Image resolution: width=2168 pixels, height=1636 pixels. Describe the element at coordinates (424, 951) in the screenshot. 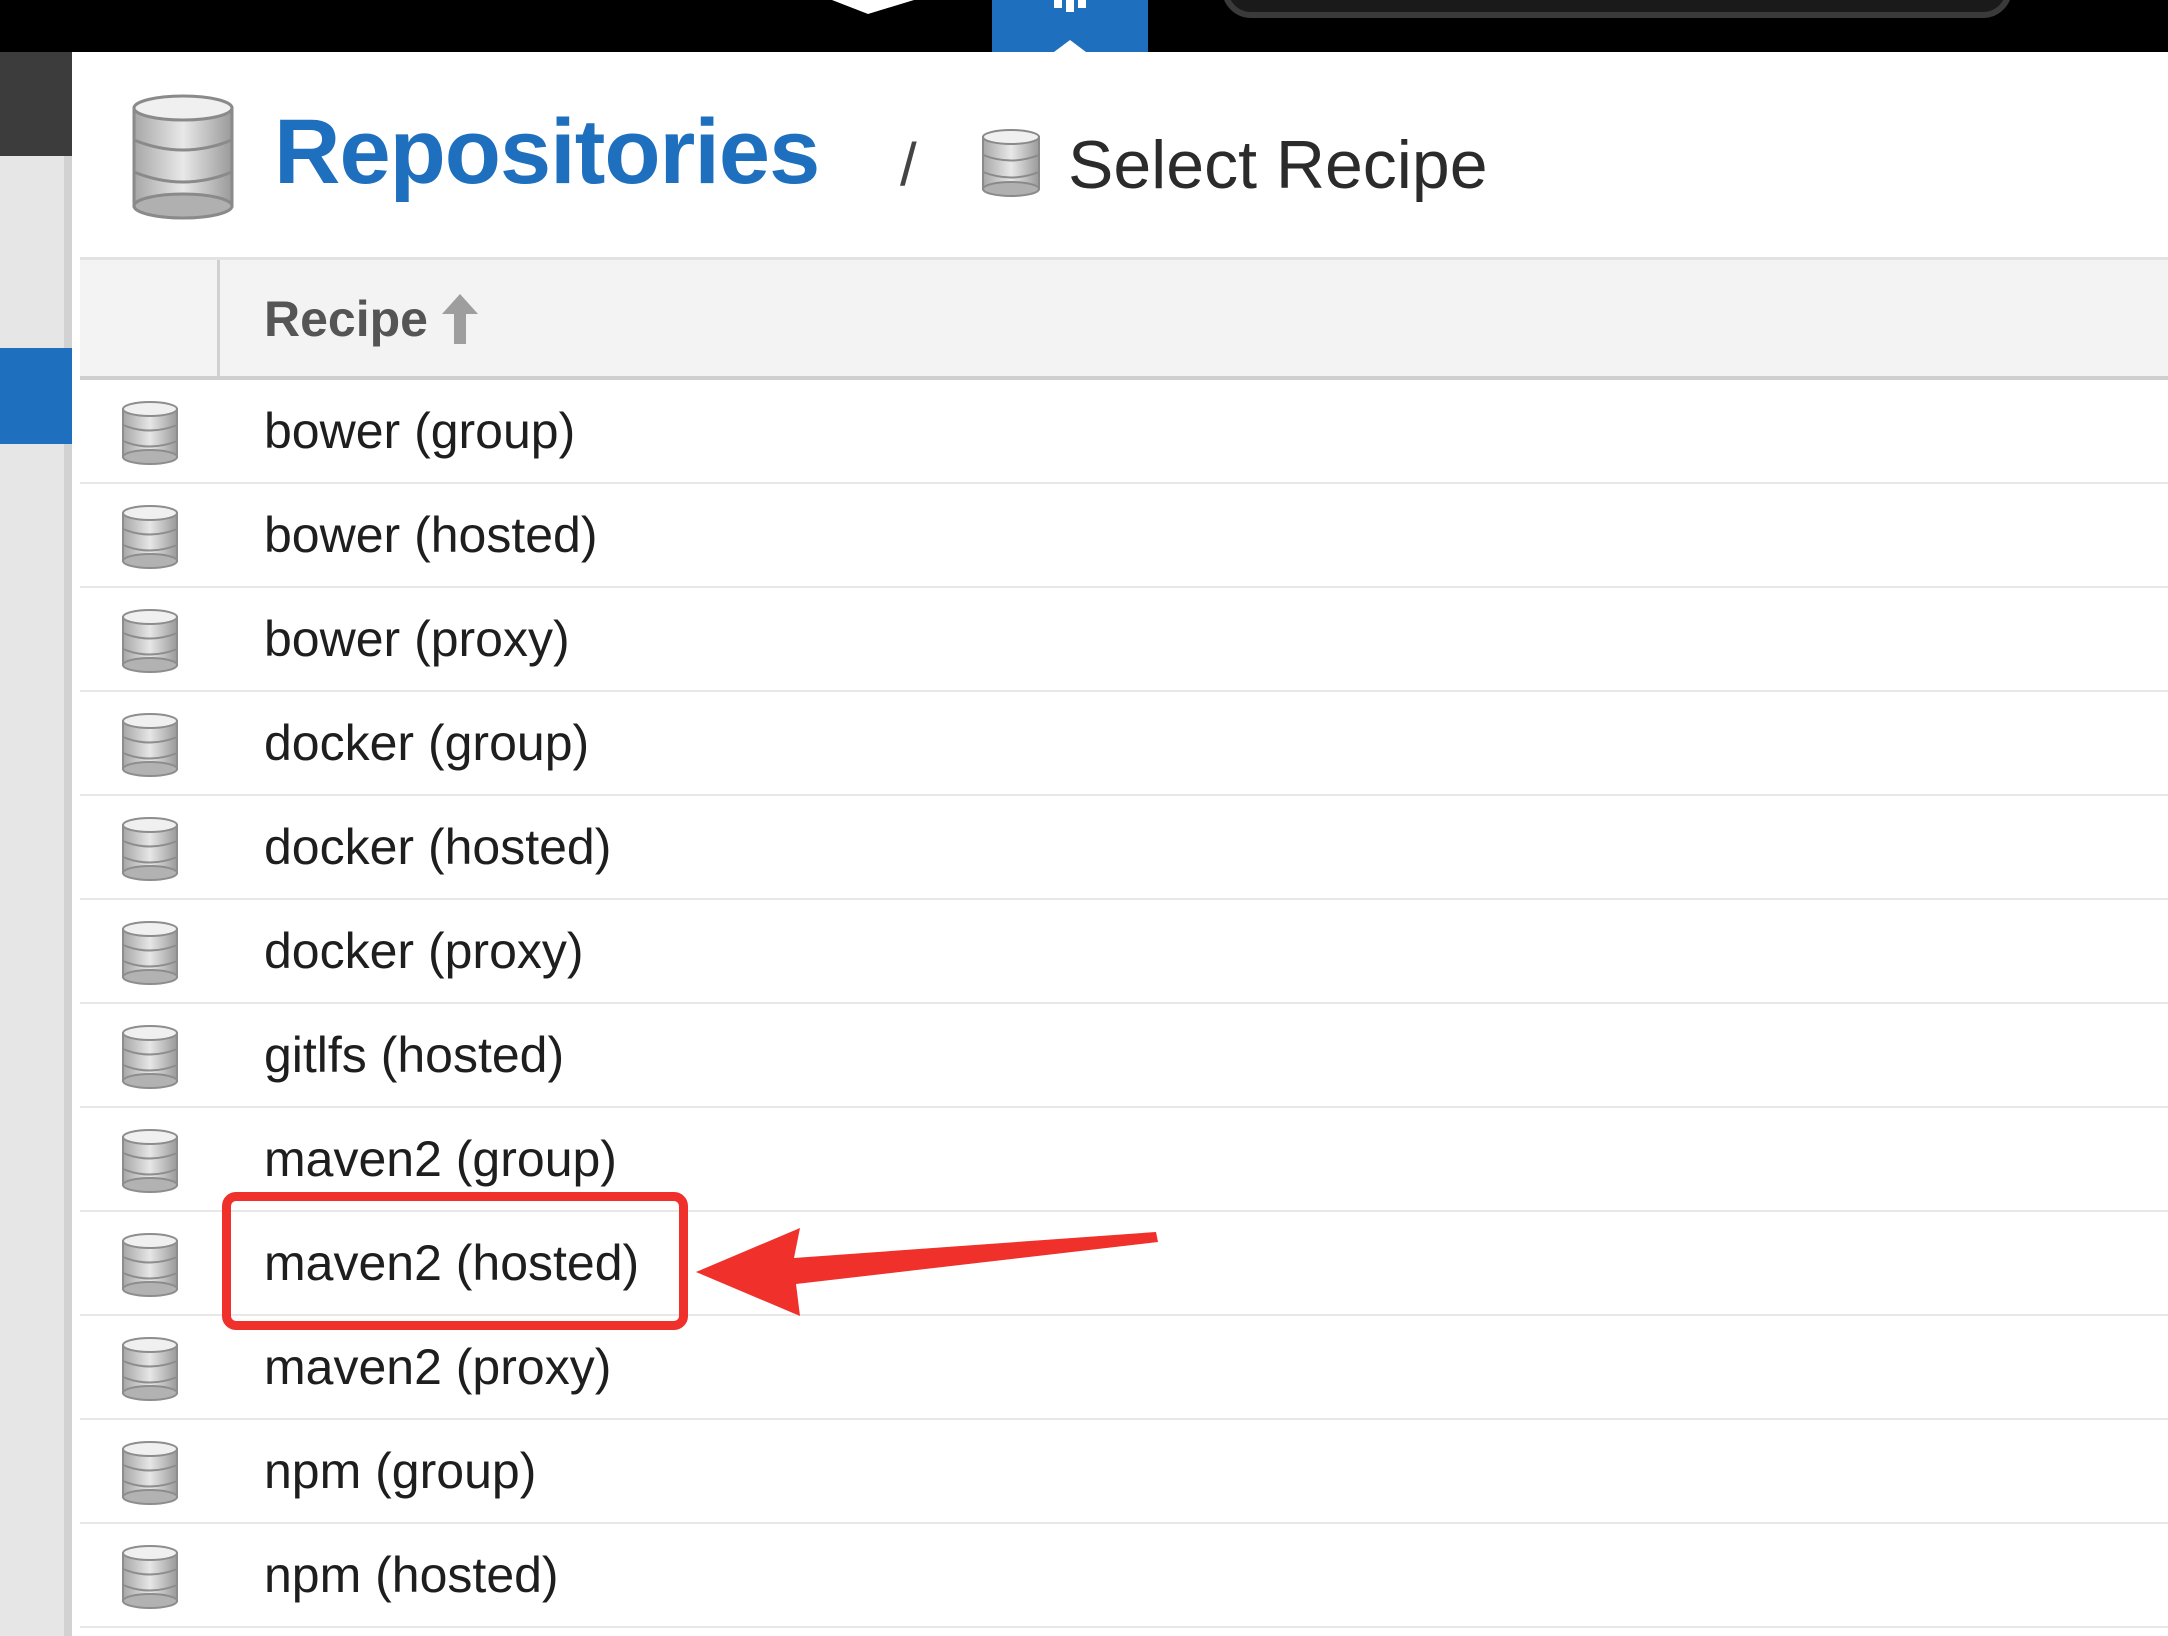

I see `recipe-name: docker (proxy)` at that location.